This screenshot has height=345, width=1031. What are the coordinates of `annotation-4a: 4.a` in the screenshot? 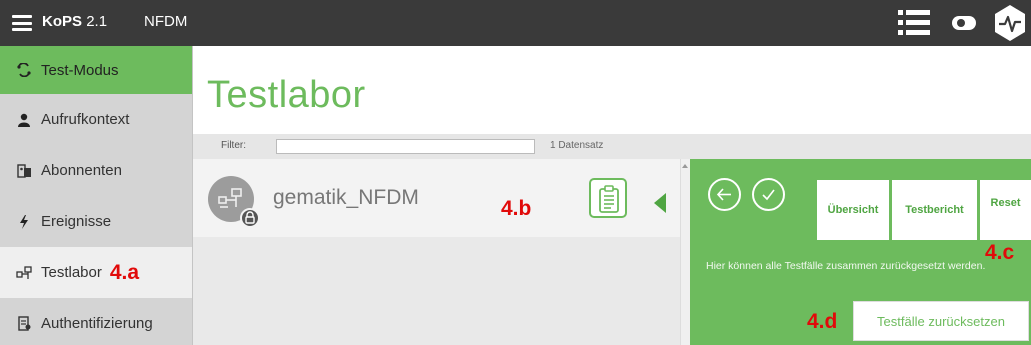 It's located at (124, 272).